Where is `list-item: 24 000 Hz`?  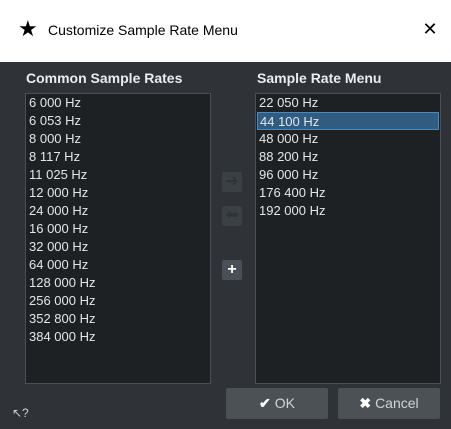
list-item: 24 000 Hz is located at coordinates (118, 211).